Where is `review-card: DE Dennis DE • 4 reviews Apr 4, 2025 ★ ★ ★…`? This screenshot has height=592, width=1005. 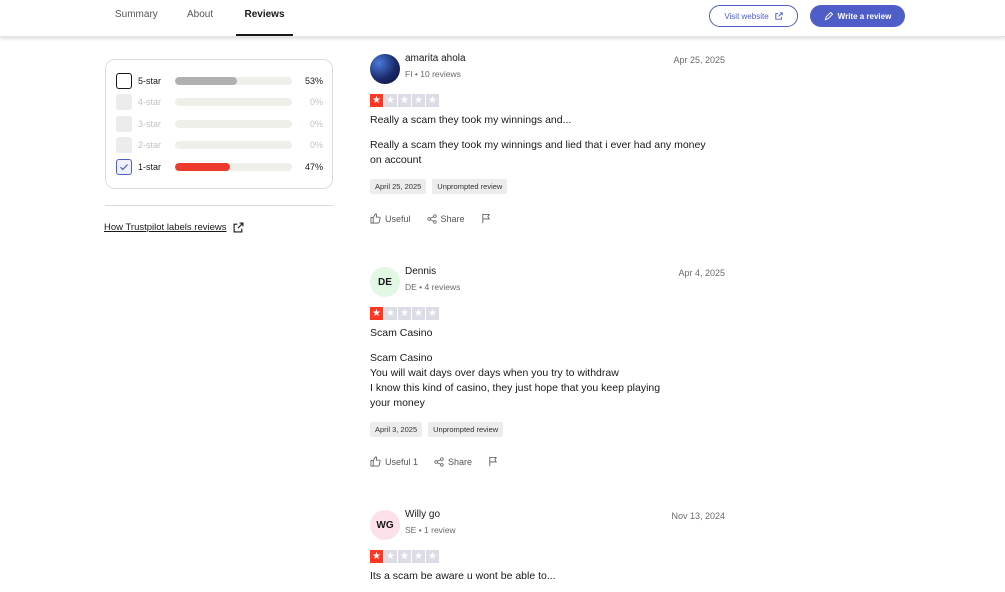
review-card: DE Dennis DE • 4 reviews Apr 4, 2025 ★ ★ ★… is located at coordinates (547, 371).